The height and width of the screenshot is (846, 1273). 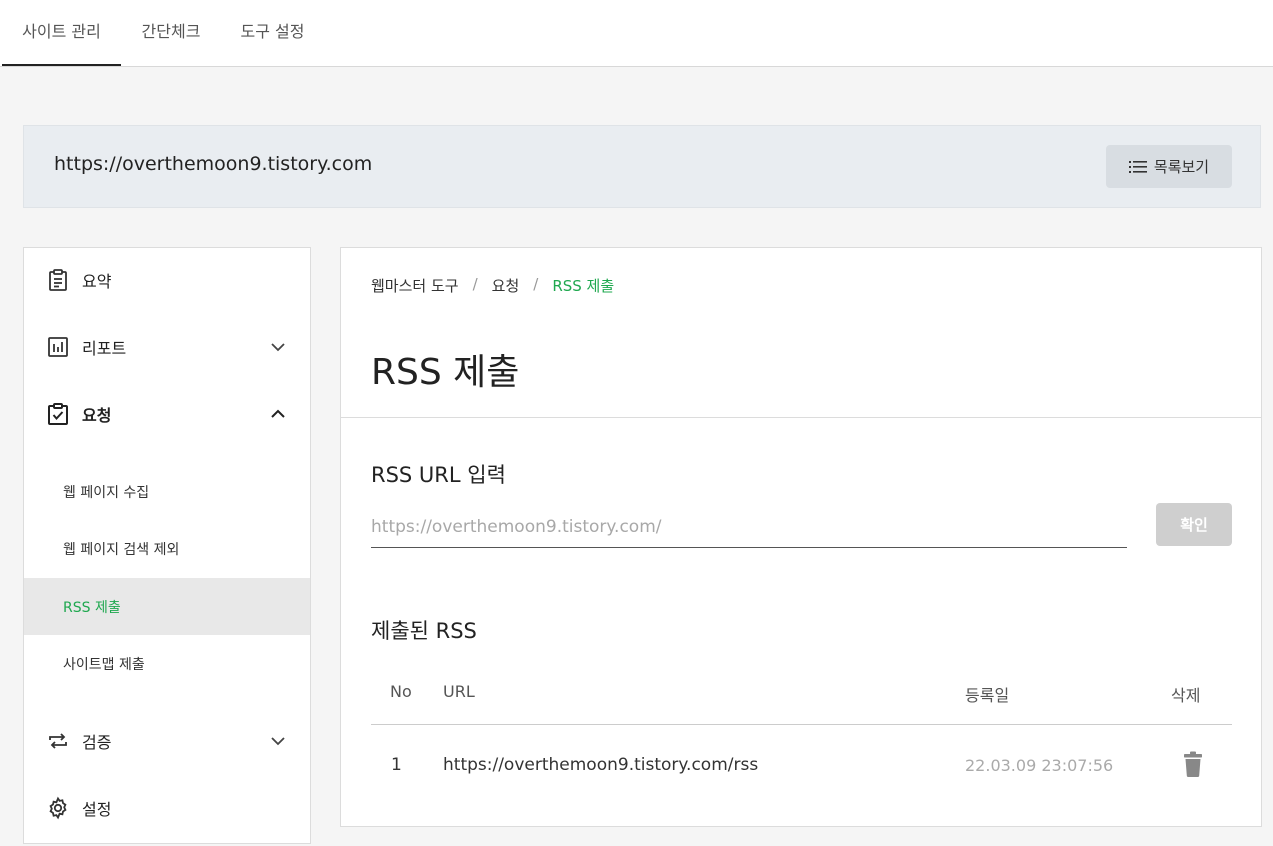 What do you see at coordinates (58, 414) in the screenshot?
I see `checkbox-icon` at bounding box center [58, 414].